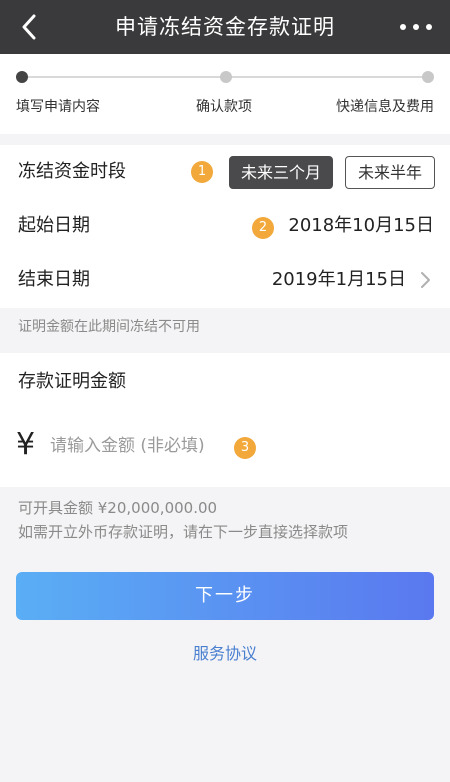 The image size is (450, 782). Describe the element at coordinates (109, 327) in the screenshot. I see `period-note: 证明金额在此期间冻结不可用` at that location.